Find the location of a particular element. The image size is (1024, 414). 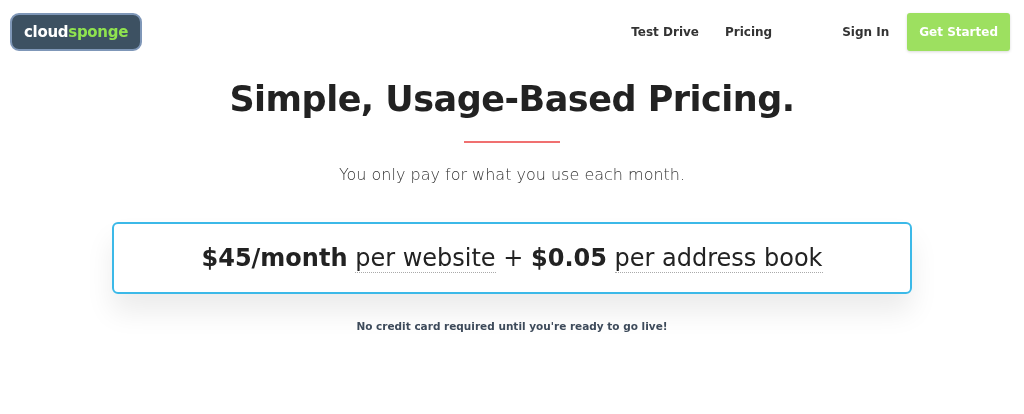

tooltip-term: per website is located at coordinates (425, 258).